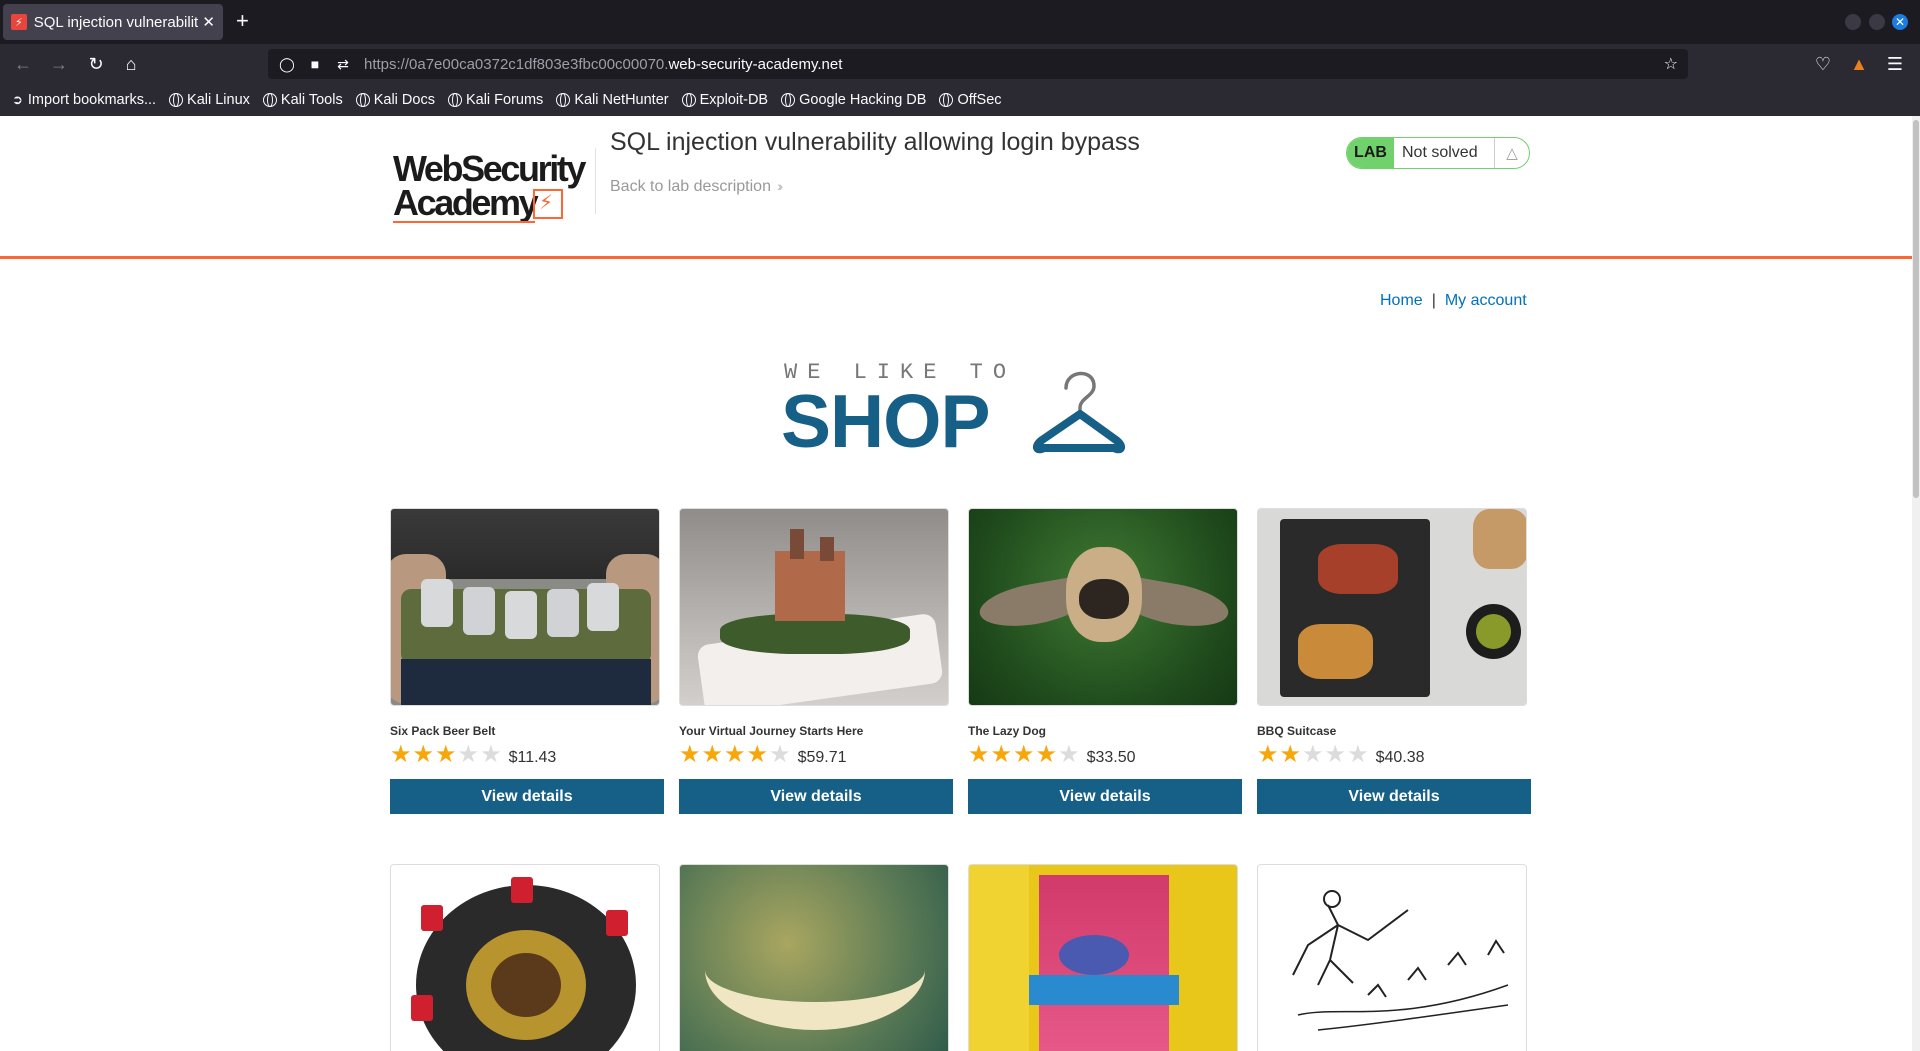 This screenshot has height=1051, width=1920. What do you see at coordinates (525, 607) in the screenshot?
I see `product-image-beer-belt` at bounding box center [525, 607].